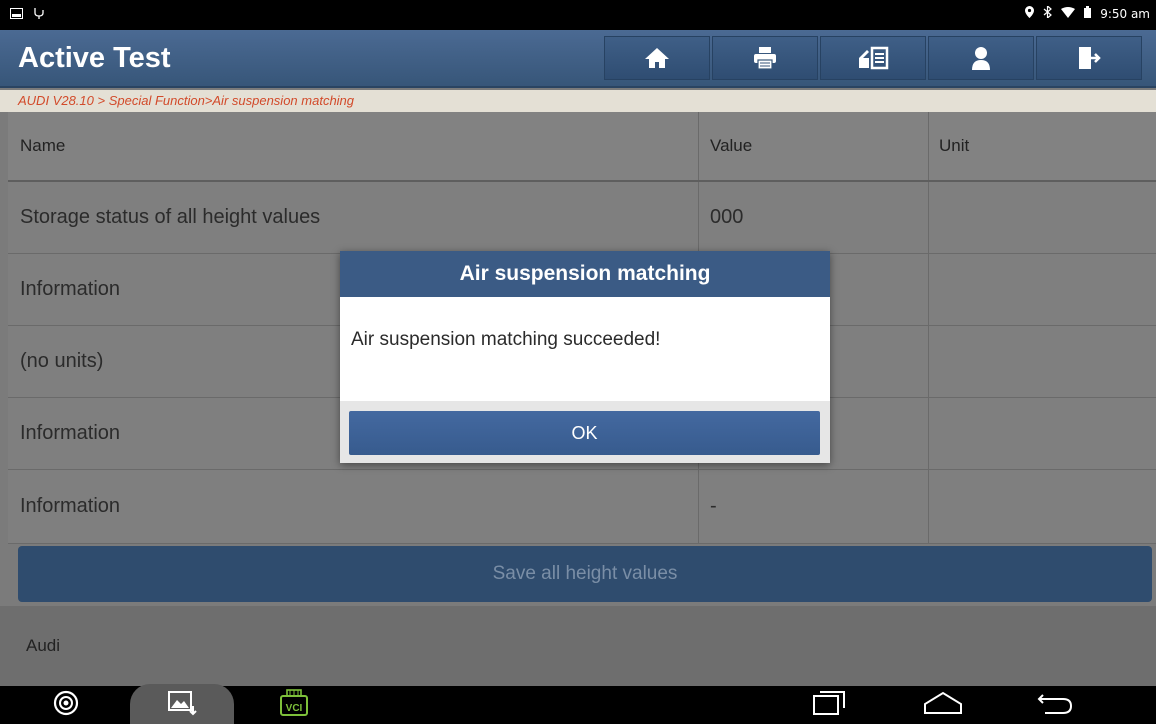  I want to click on row-name: Information, so click(70, 506).